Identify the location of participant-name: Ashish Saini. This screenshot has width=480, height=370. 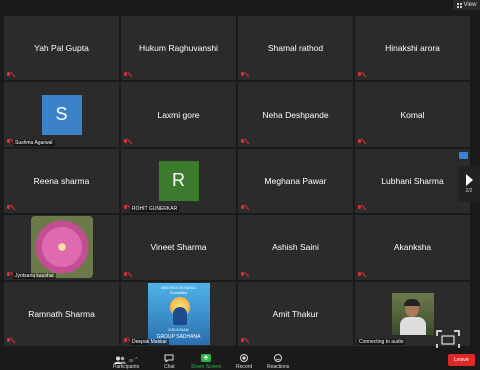
(295, 247).